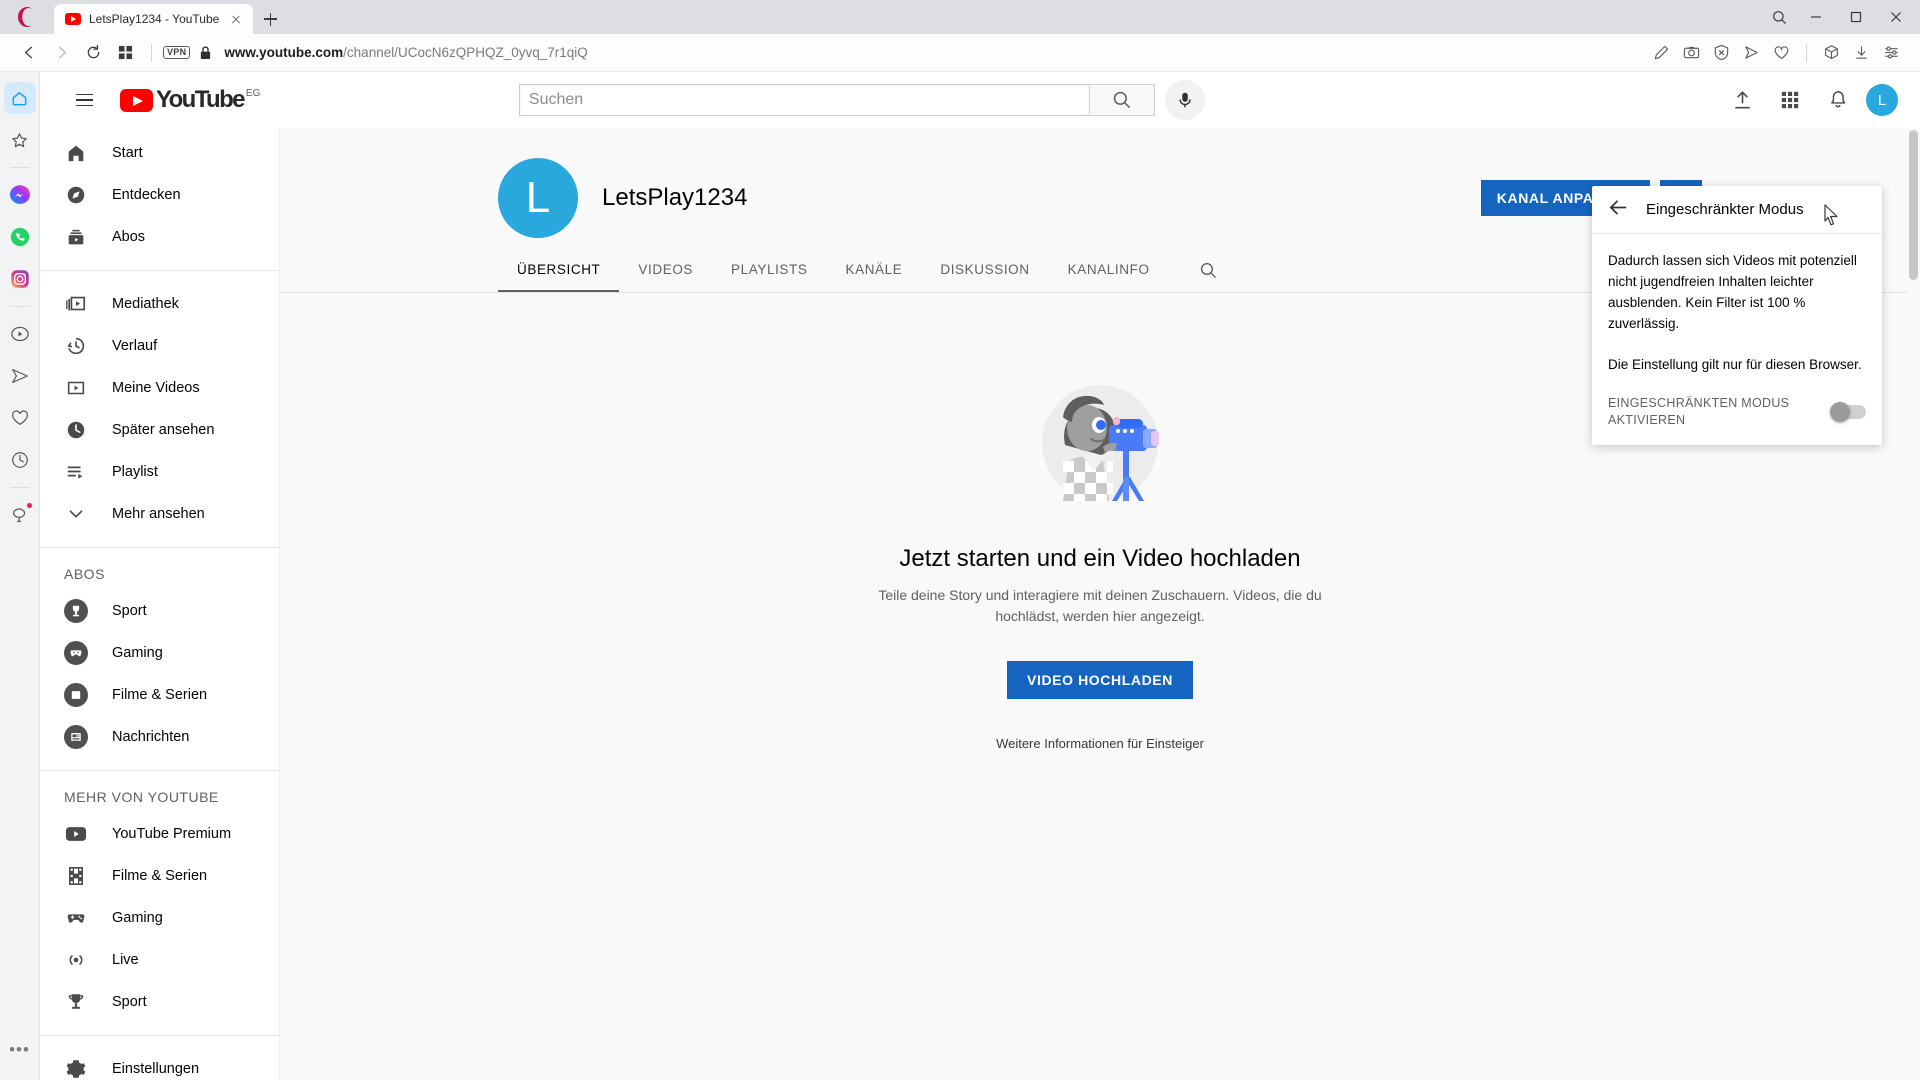 The width and height of the screenshot is (1920, 1080). I want to click on youtube-premium-icon, so click(76, 834).